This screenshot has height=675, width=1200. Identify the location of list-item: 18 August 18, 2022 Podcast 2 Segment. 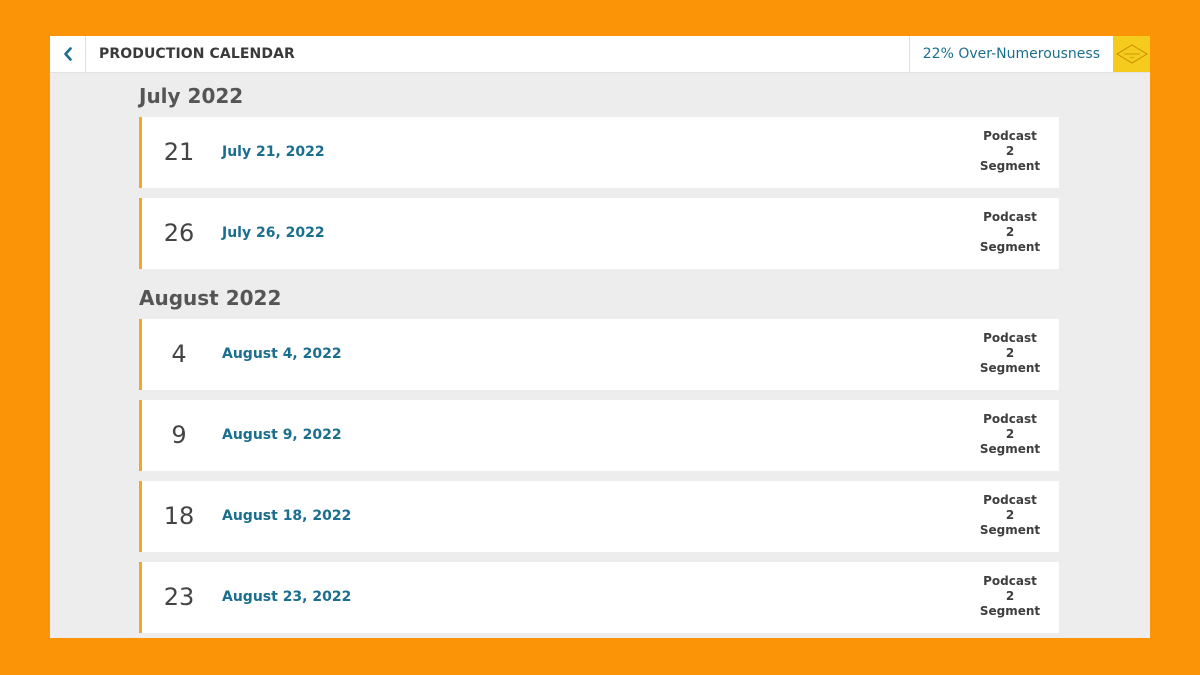
(599, 516).